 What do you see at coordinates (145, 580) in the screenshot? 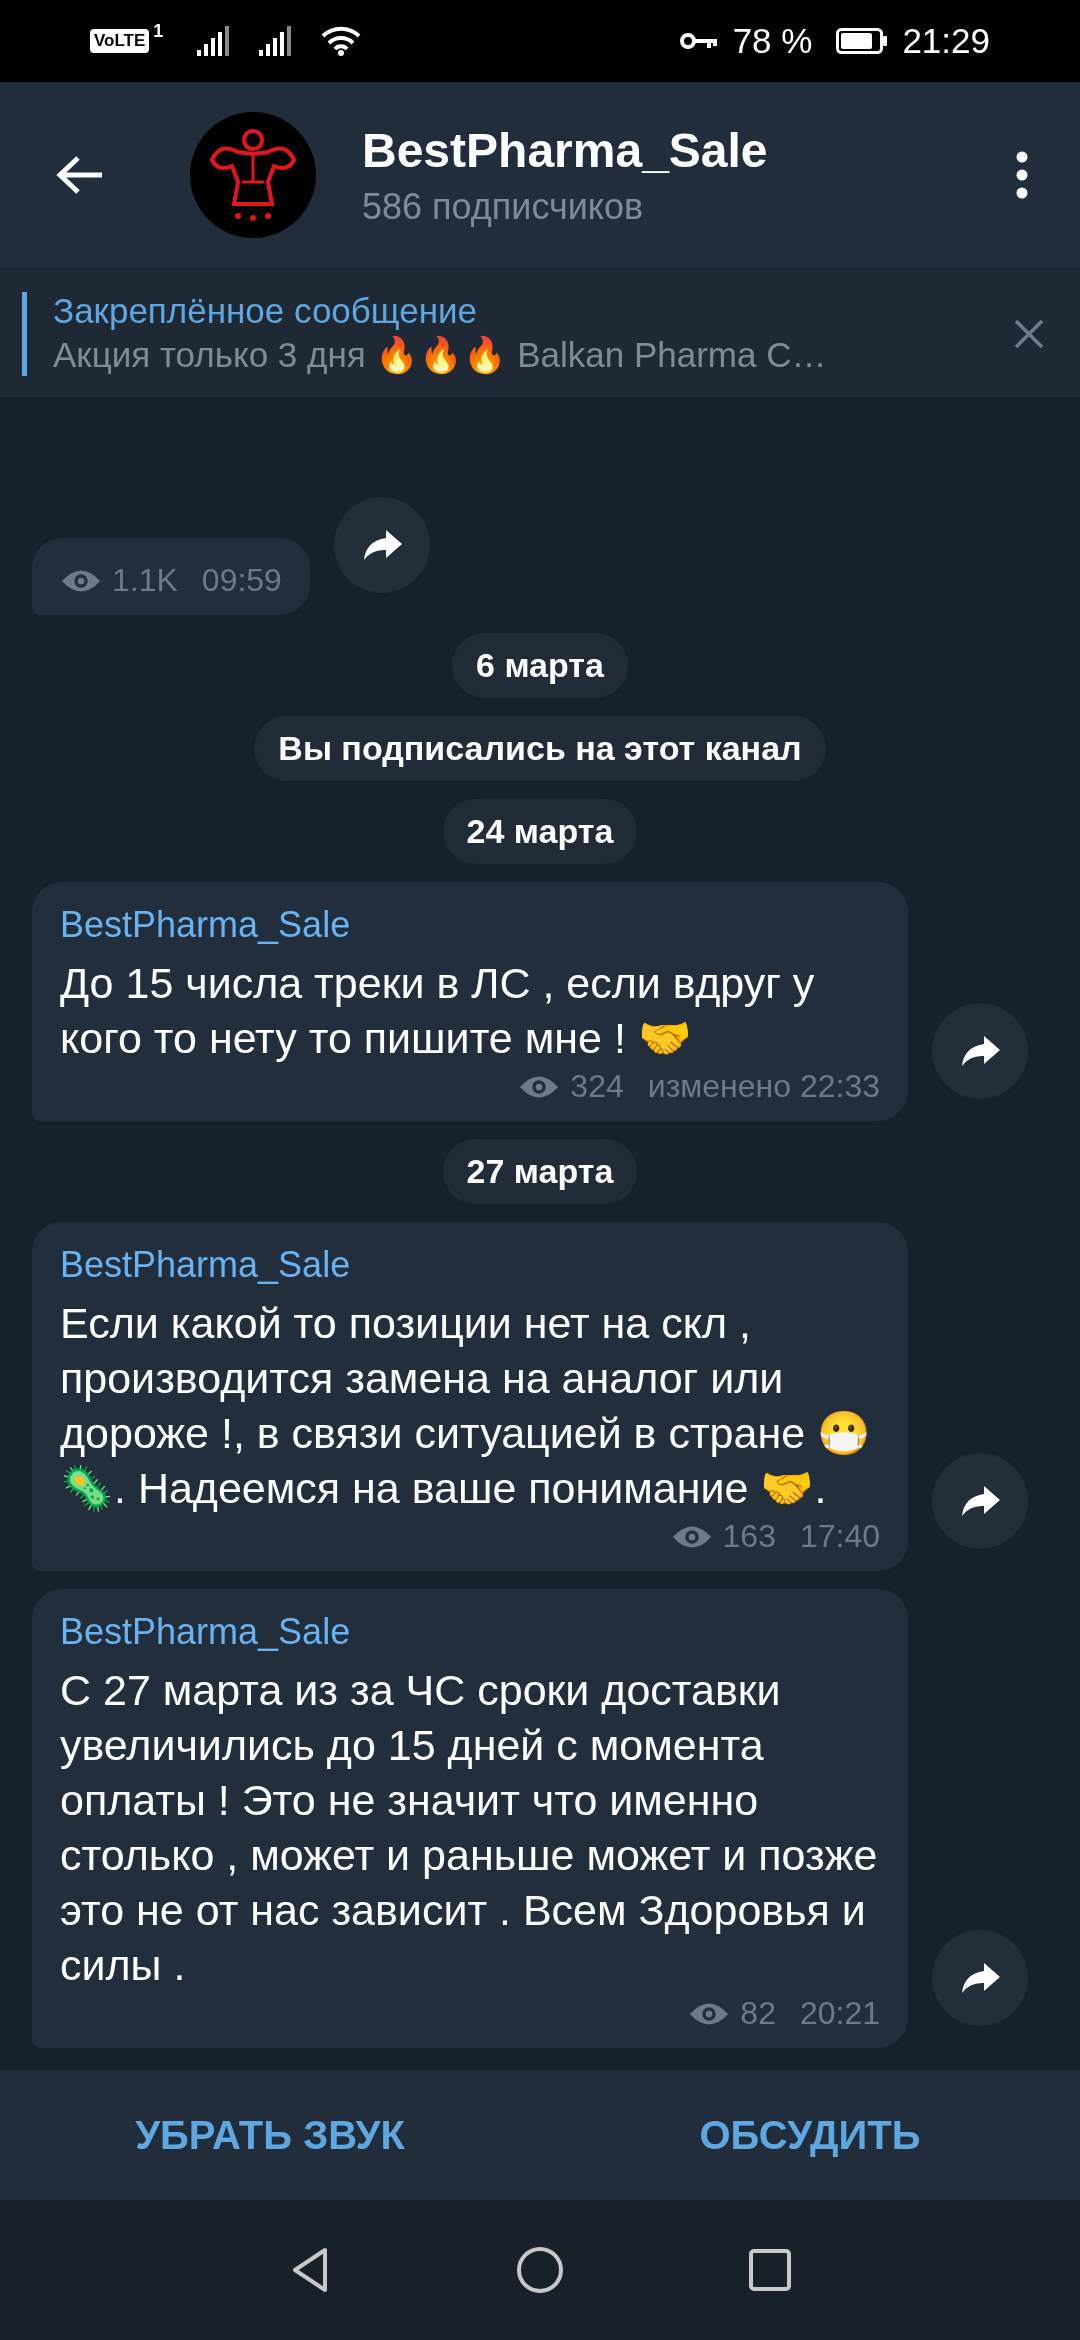
I see `view-count: 1.1K` at bounding box center [145, 580].